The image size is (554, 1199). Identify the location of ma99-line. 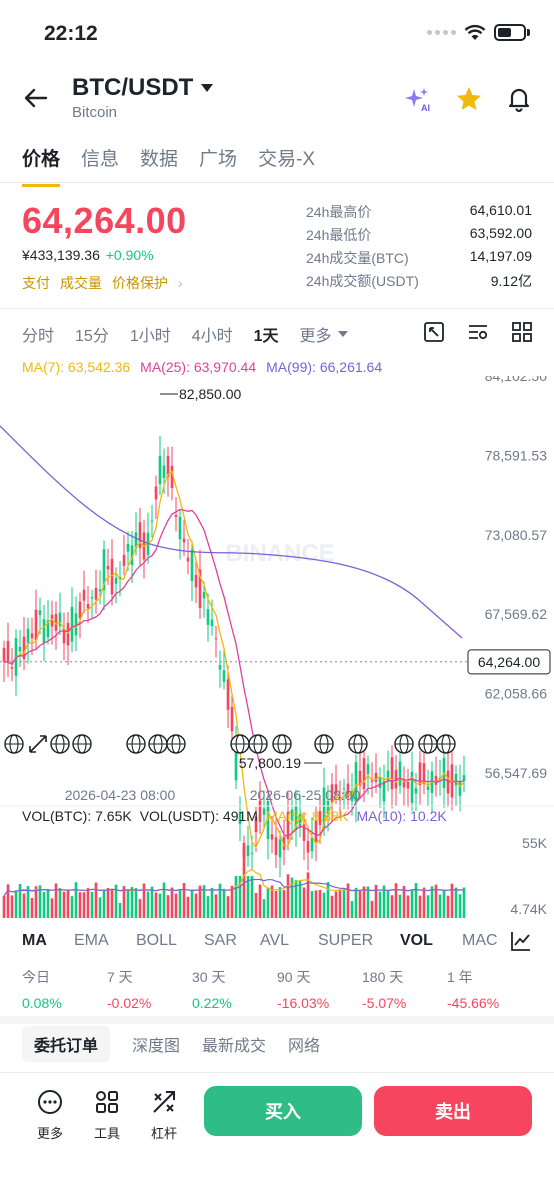
(231, 532).